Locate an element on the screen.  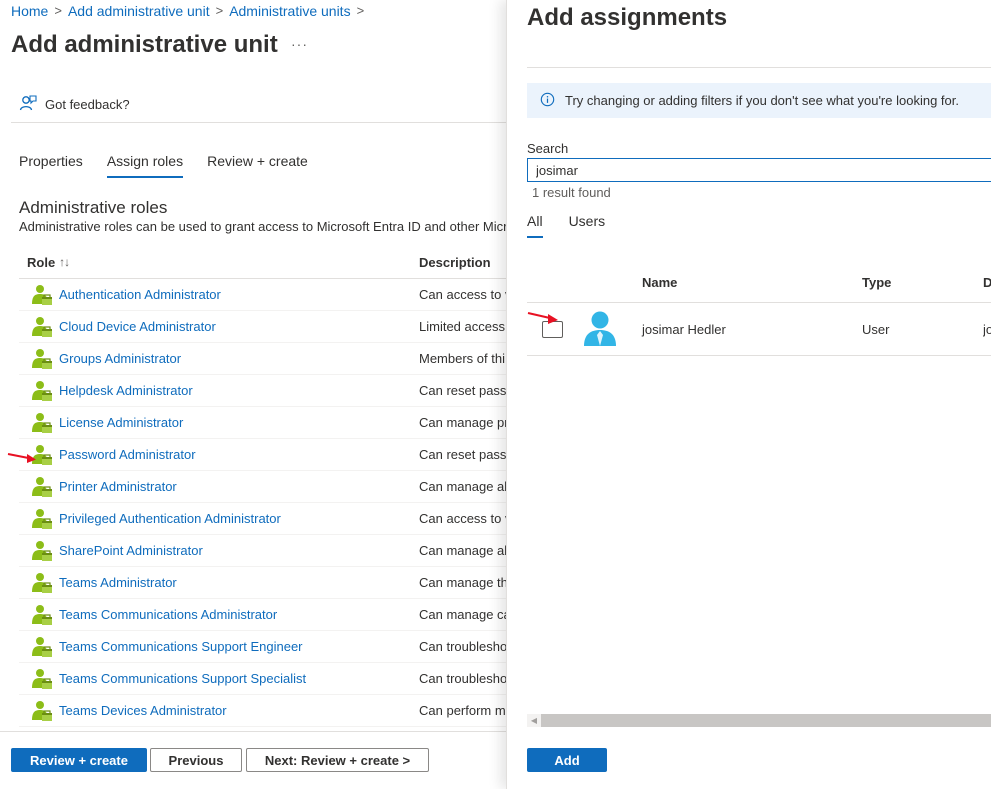
result-count: 1 result found is located at coordinates (571, 192).